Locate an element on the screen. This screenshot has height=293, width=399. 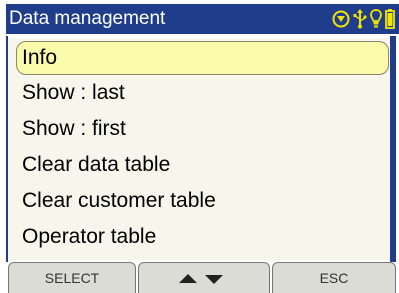
menu-item-show-first: Show : first is located at coordinates (202, 129).